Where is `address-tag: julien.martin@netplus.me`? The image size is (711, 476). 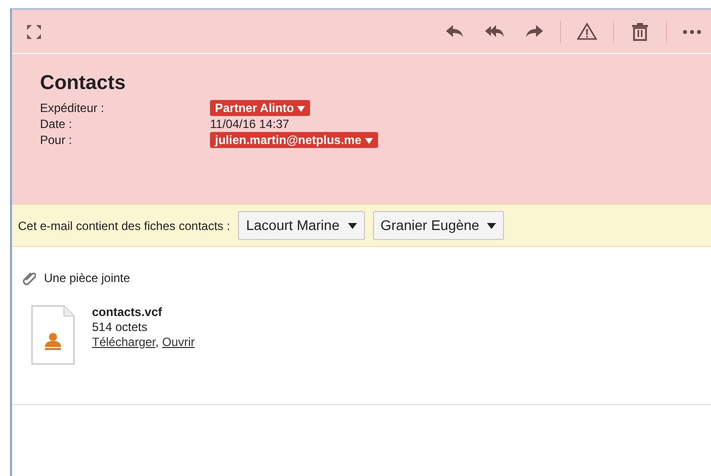 address-tag: julien.martin@netplus.me is located at coordinates (294, 140).